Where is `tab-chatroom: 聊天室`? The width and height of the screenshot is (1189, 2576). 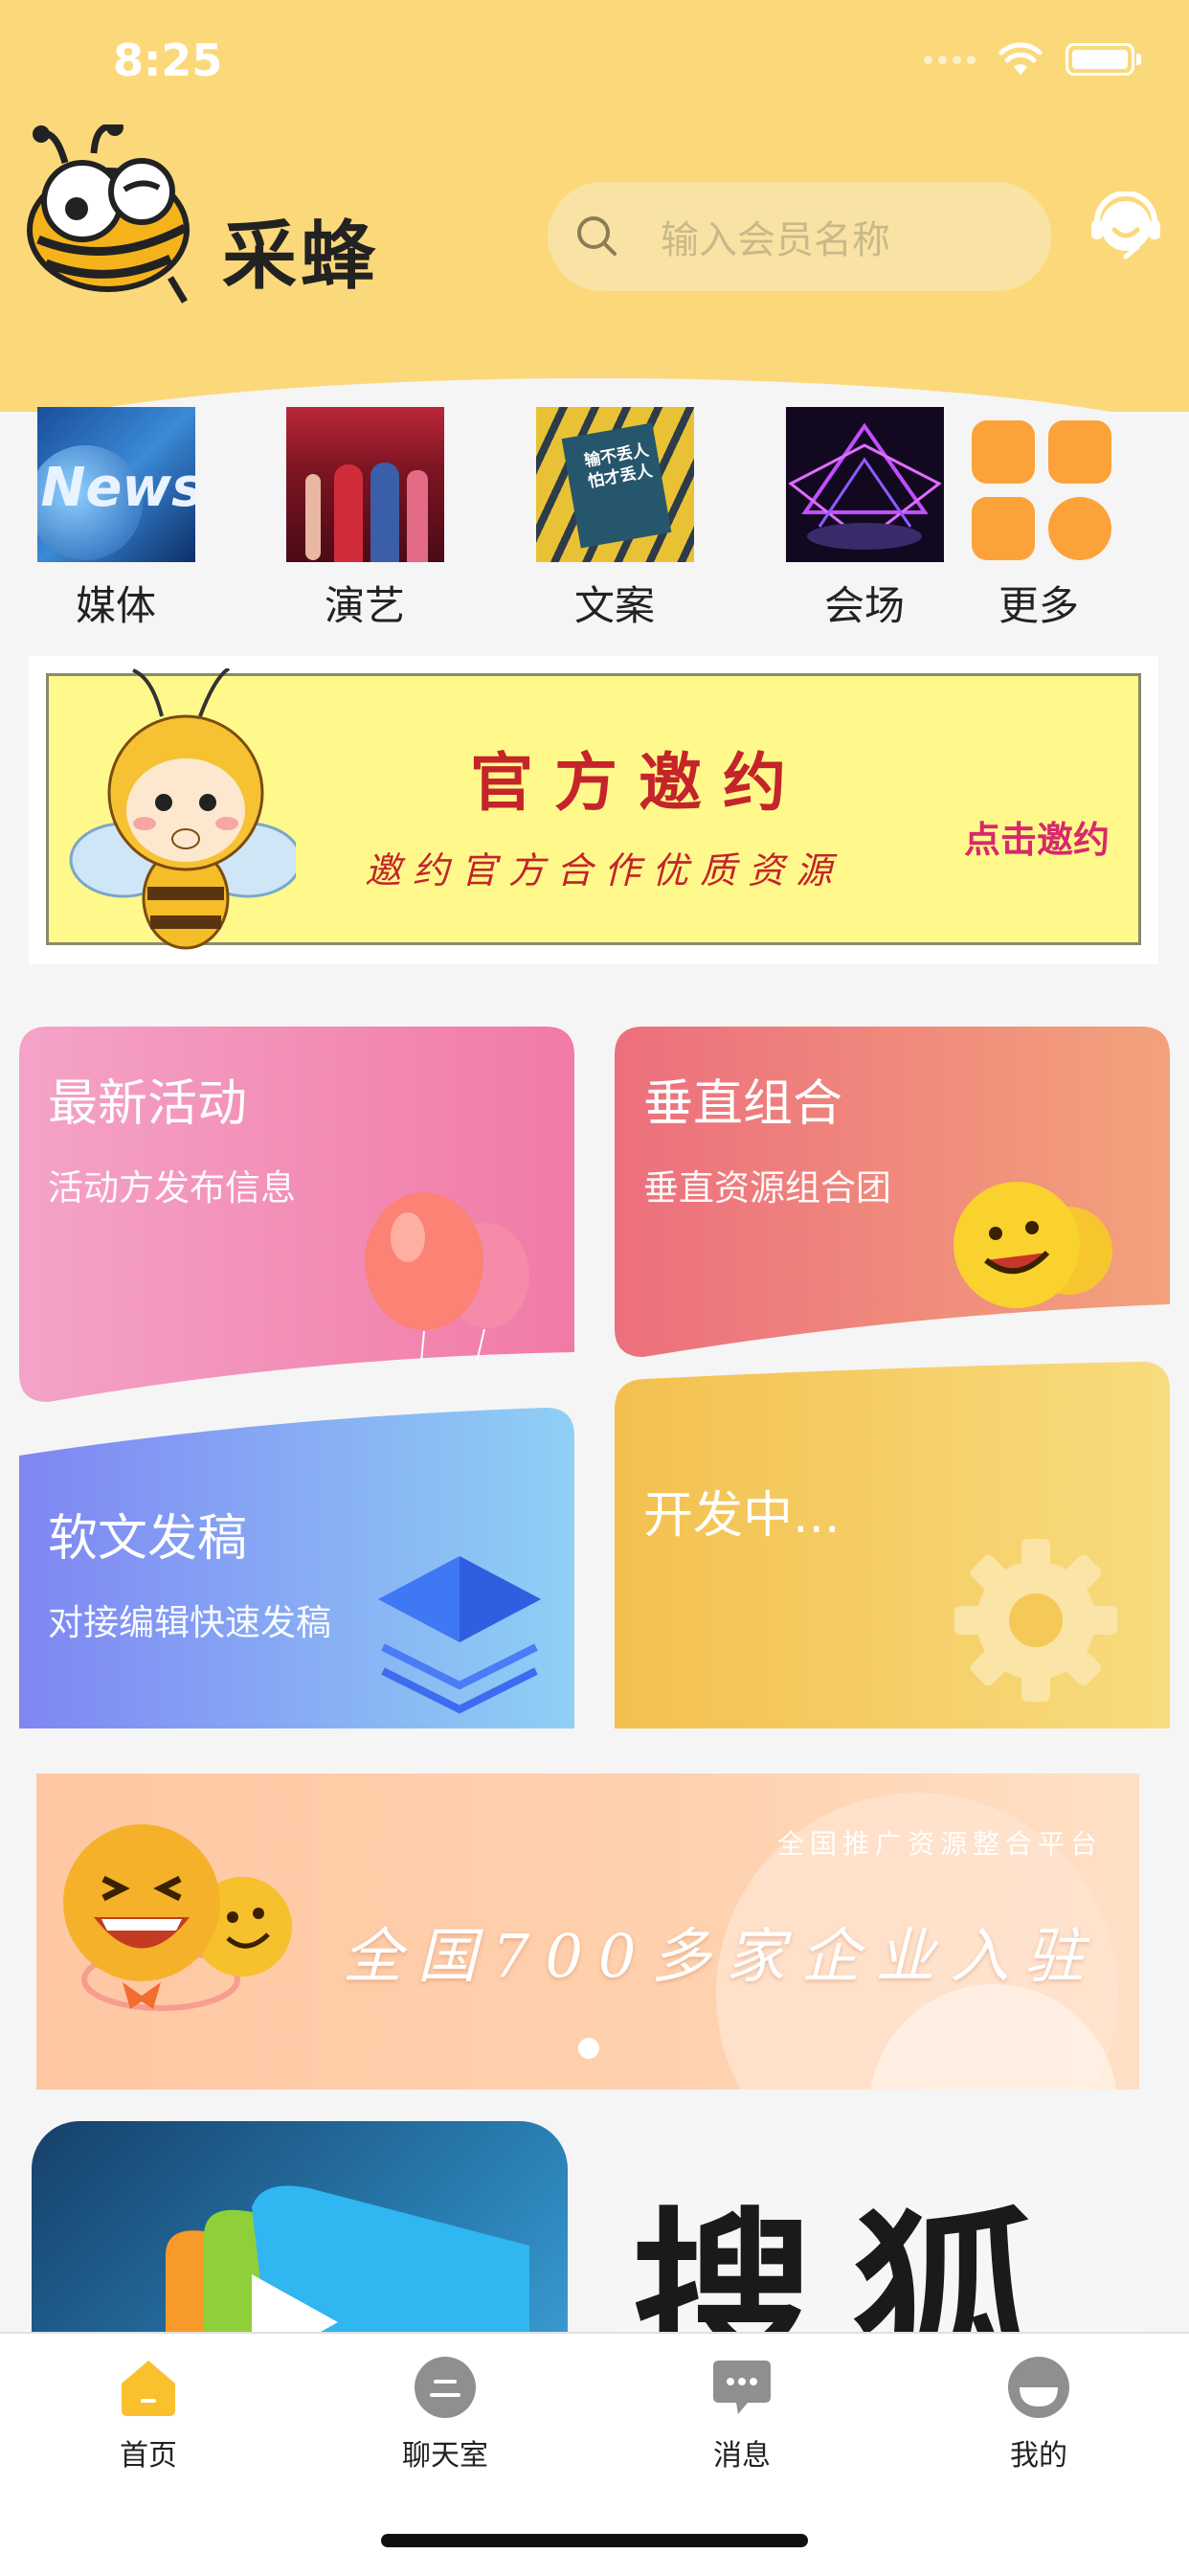
tab-chatroom: 聊天室 is located at coordinates (445, 2414).